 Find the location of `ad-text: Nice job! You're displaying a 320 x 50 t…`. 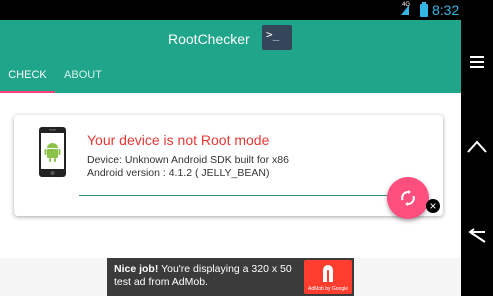

ad-text: Nice job! You're displaying a 320 x 50 t… is located at coordinates (209, 276).